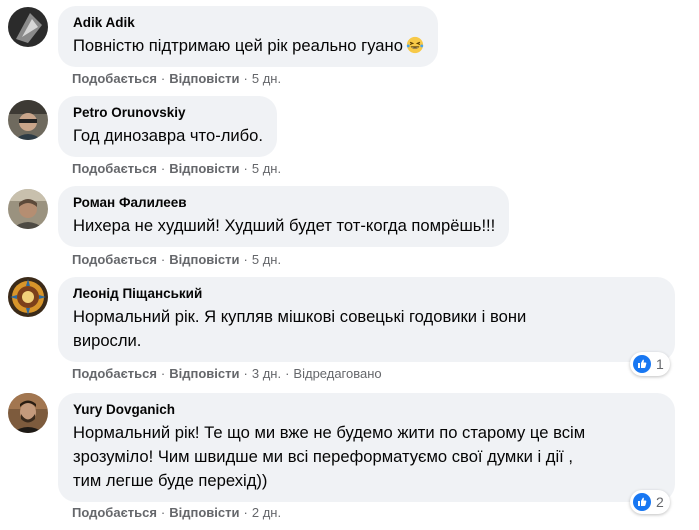 The image size is (699, 530). I want to click on comment-actions: Подобається · Відповісти · 2 дн., so click(176, 513).